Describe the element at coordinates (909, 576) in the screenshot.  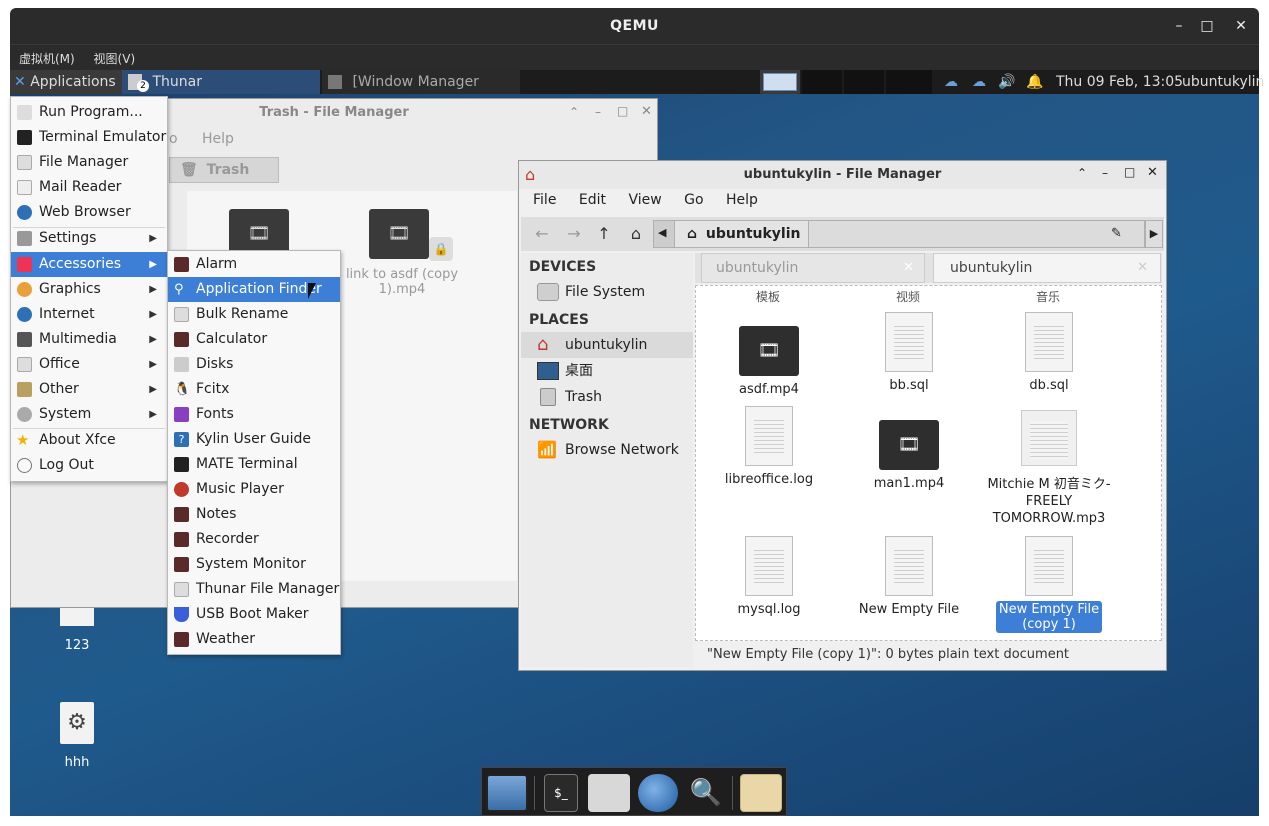
I see `file-item: New Empty File` at that location.